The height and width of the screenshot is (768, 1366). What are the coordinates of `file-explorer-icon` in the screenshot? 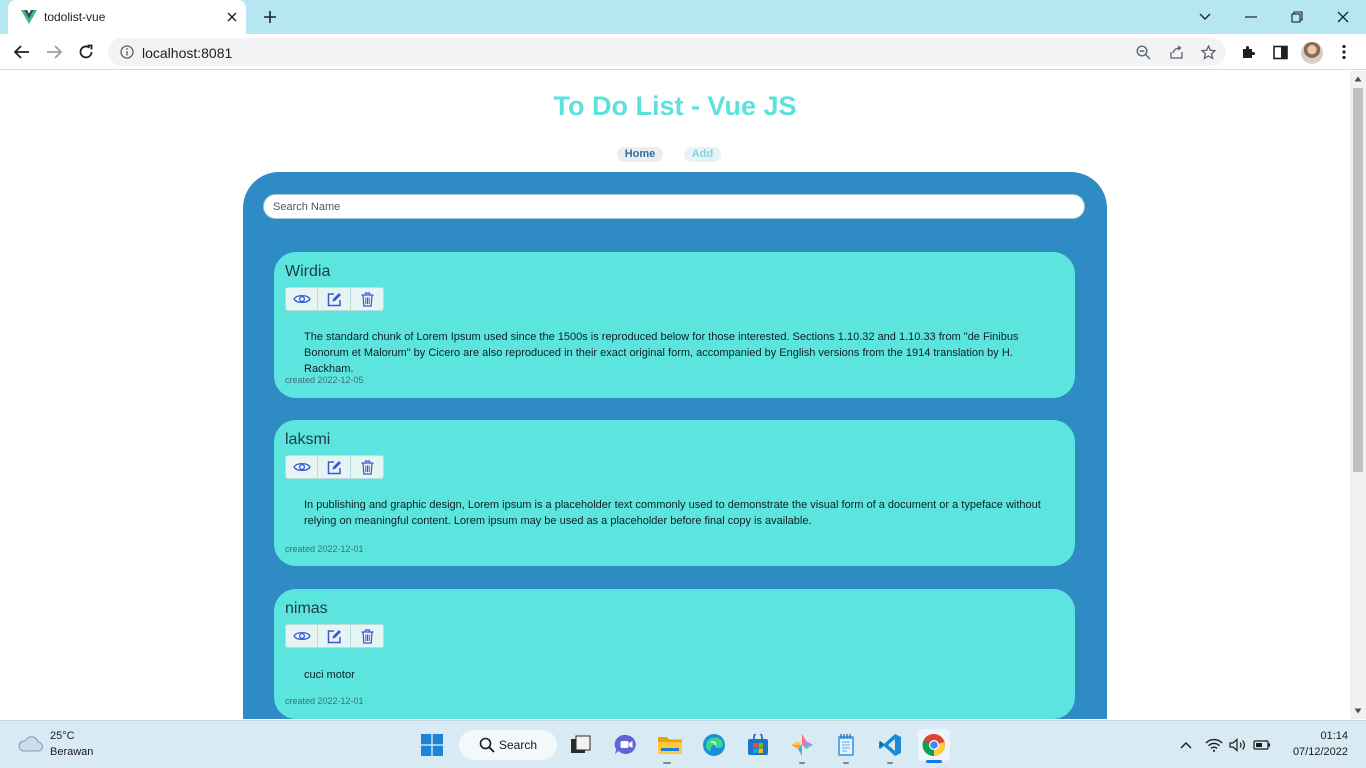 It's located at (670, 745).